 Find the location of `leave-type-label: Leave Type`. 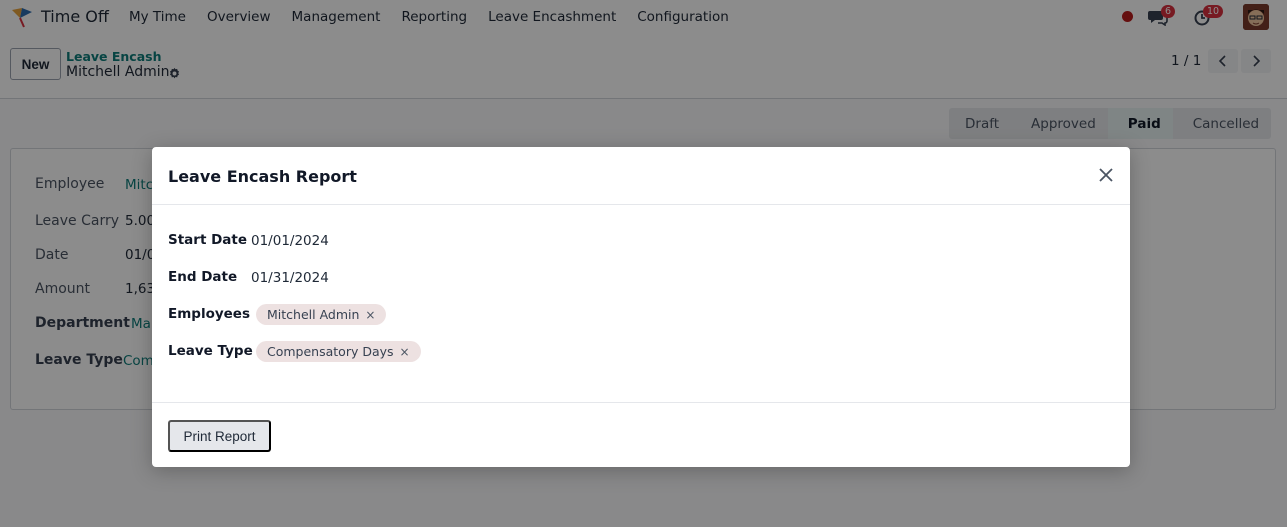

leave-type-label: Leave Type is located at coordinates (210, 351).